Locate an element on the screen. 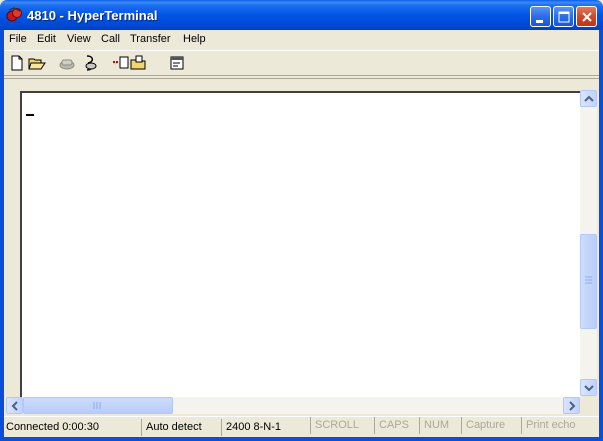 This screenshot has width=603, height=441. status-caps: CAPS is located at coordinates (391, 425).